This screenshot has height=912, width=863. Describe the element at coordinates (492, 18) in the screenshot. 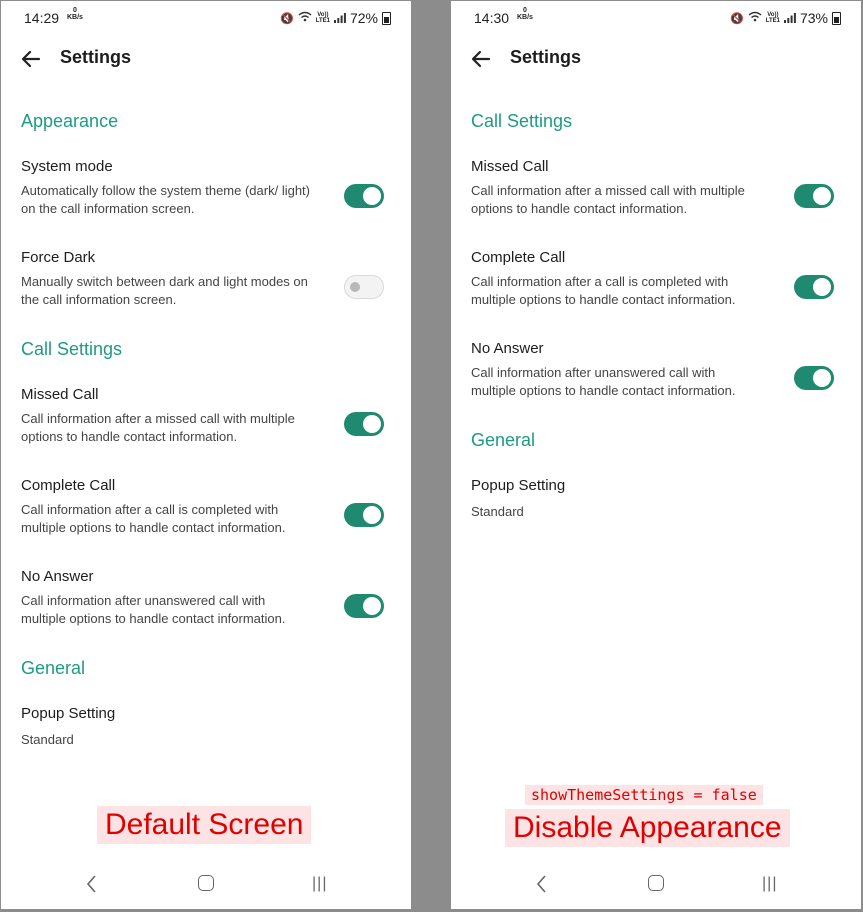

I see `status-time: 14:30` at that location.